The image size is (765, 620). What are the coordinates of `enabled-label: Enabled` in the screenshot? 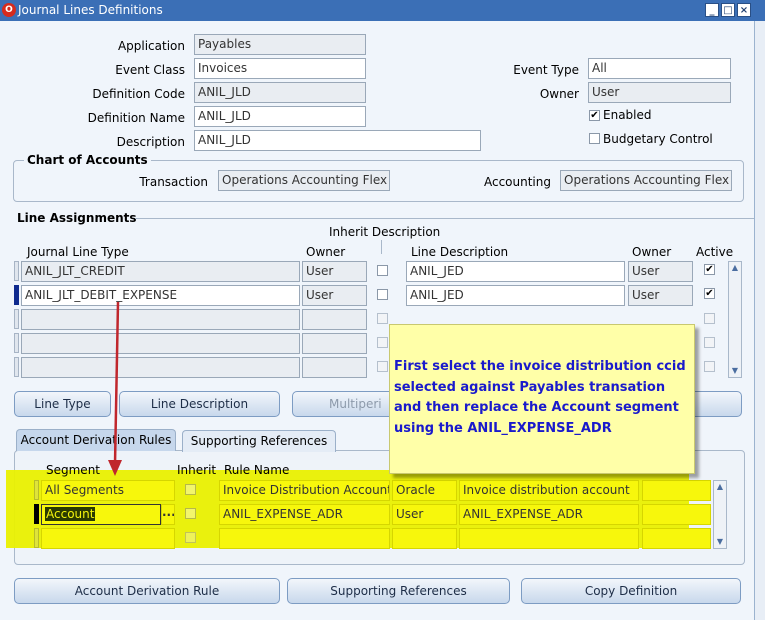 It's located at (627, 115).